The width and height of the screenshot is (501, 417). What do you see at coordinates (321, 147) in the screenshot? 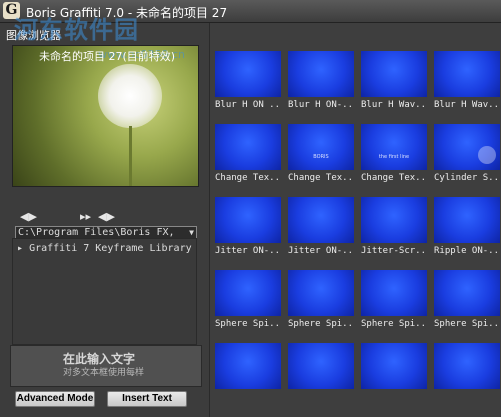
I see `effect-thumbnail: BORIS` at bounding box center [321, 147].